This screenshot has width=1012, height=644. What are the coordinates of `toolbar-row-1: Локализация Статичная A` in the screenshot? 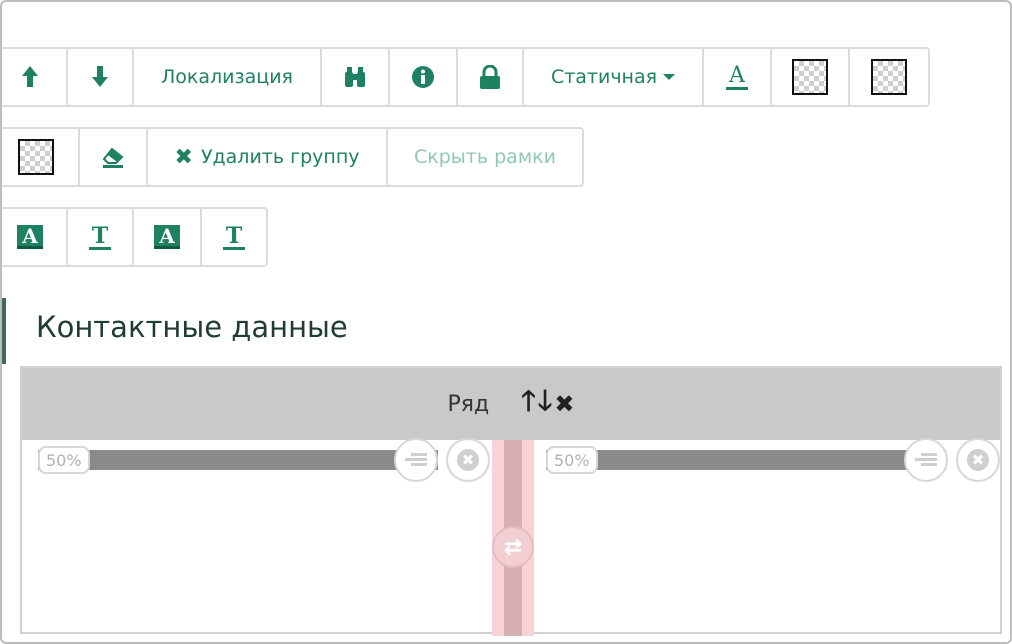 It's located at (466, 77).